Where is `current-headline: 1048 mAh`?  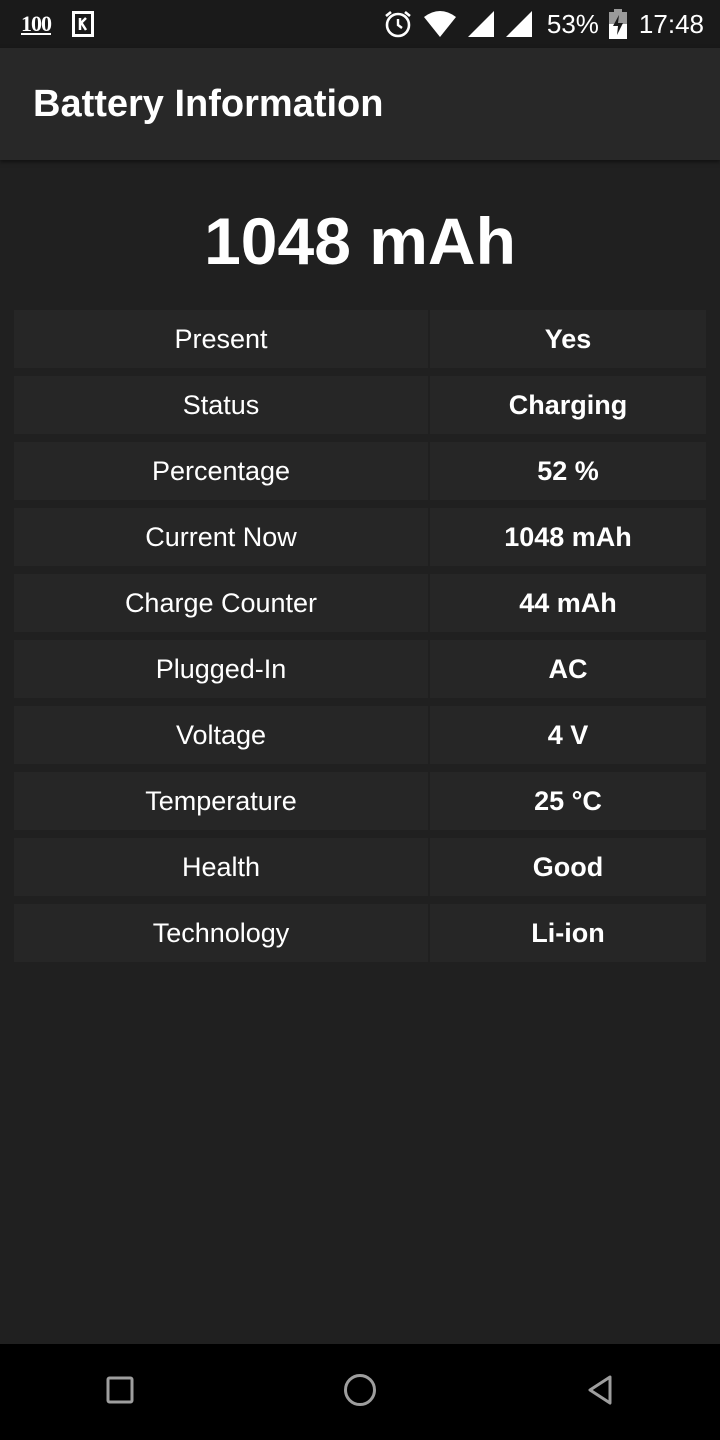
current-headline: 1048 mAh is located at coordinates (360, 241).